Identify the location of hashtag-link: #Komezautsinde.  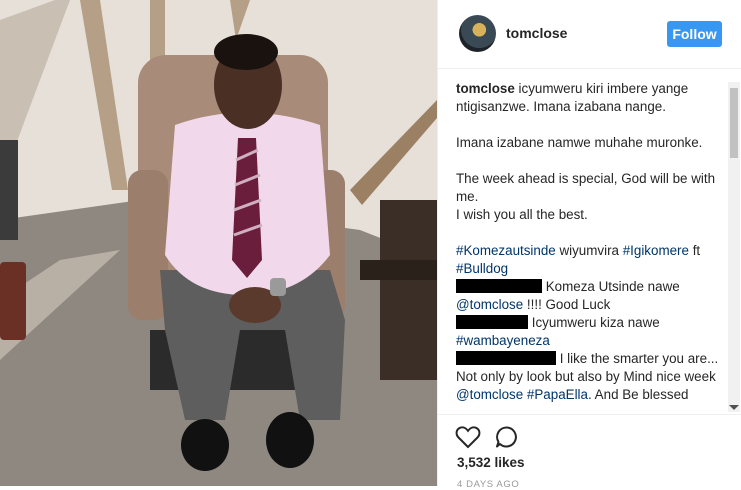
(506, 250).